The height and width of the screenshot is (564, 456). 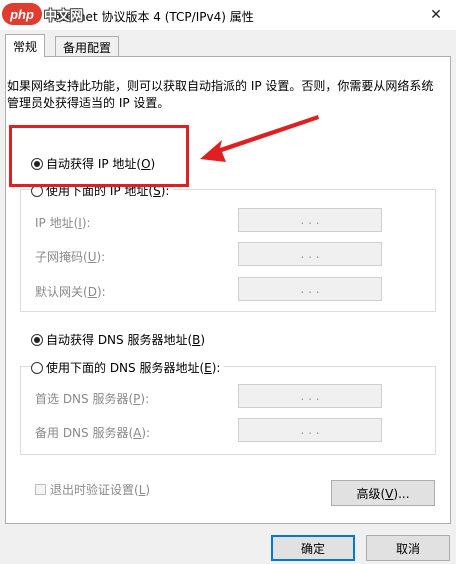 What do you see at coordinates (100, 490) in the screenshot?
I see `validate-settings-label: 退出时验证设置(L)` at bounding box center [100, 490].